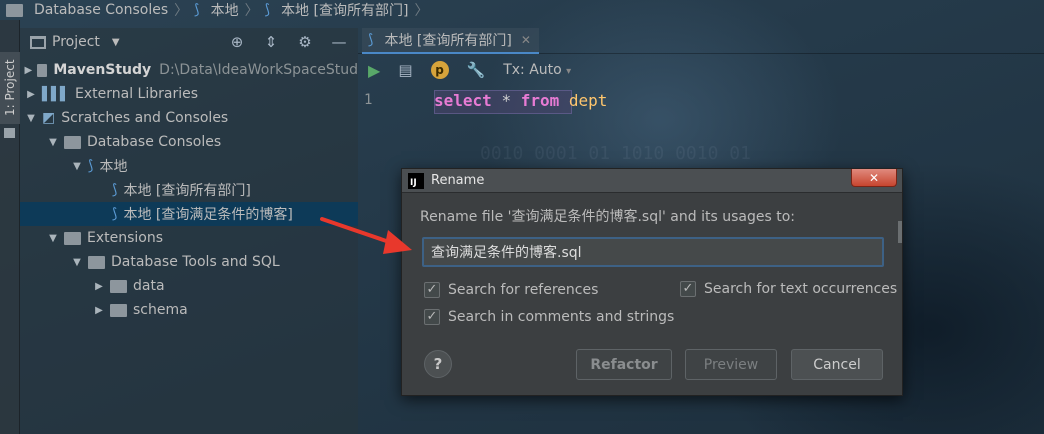 The image size is (1044, 434). I want to click on editor-tab-console: ⟆ 本地 [查询所有部门] ✕, so click(450, 41).